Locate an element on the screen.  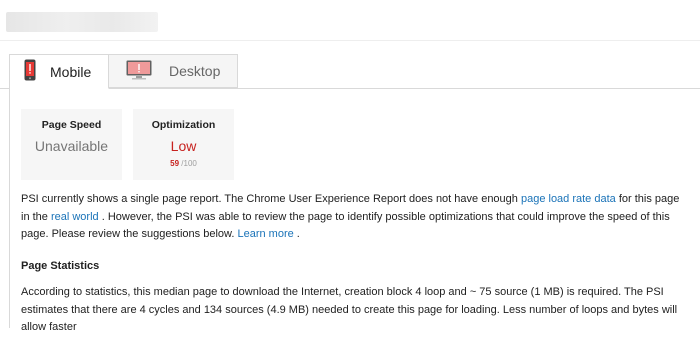
tab-desktop-label: Desktop is located at coordinates (195, 71).